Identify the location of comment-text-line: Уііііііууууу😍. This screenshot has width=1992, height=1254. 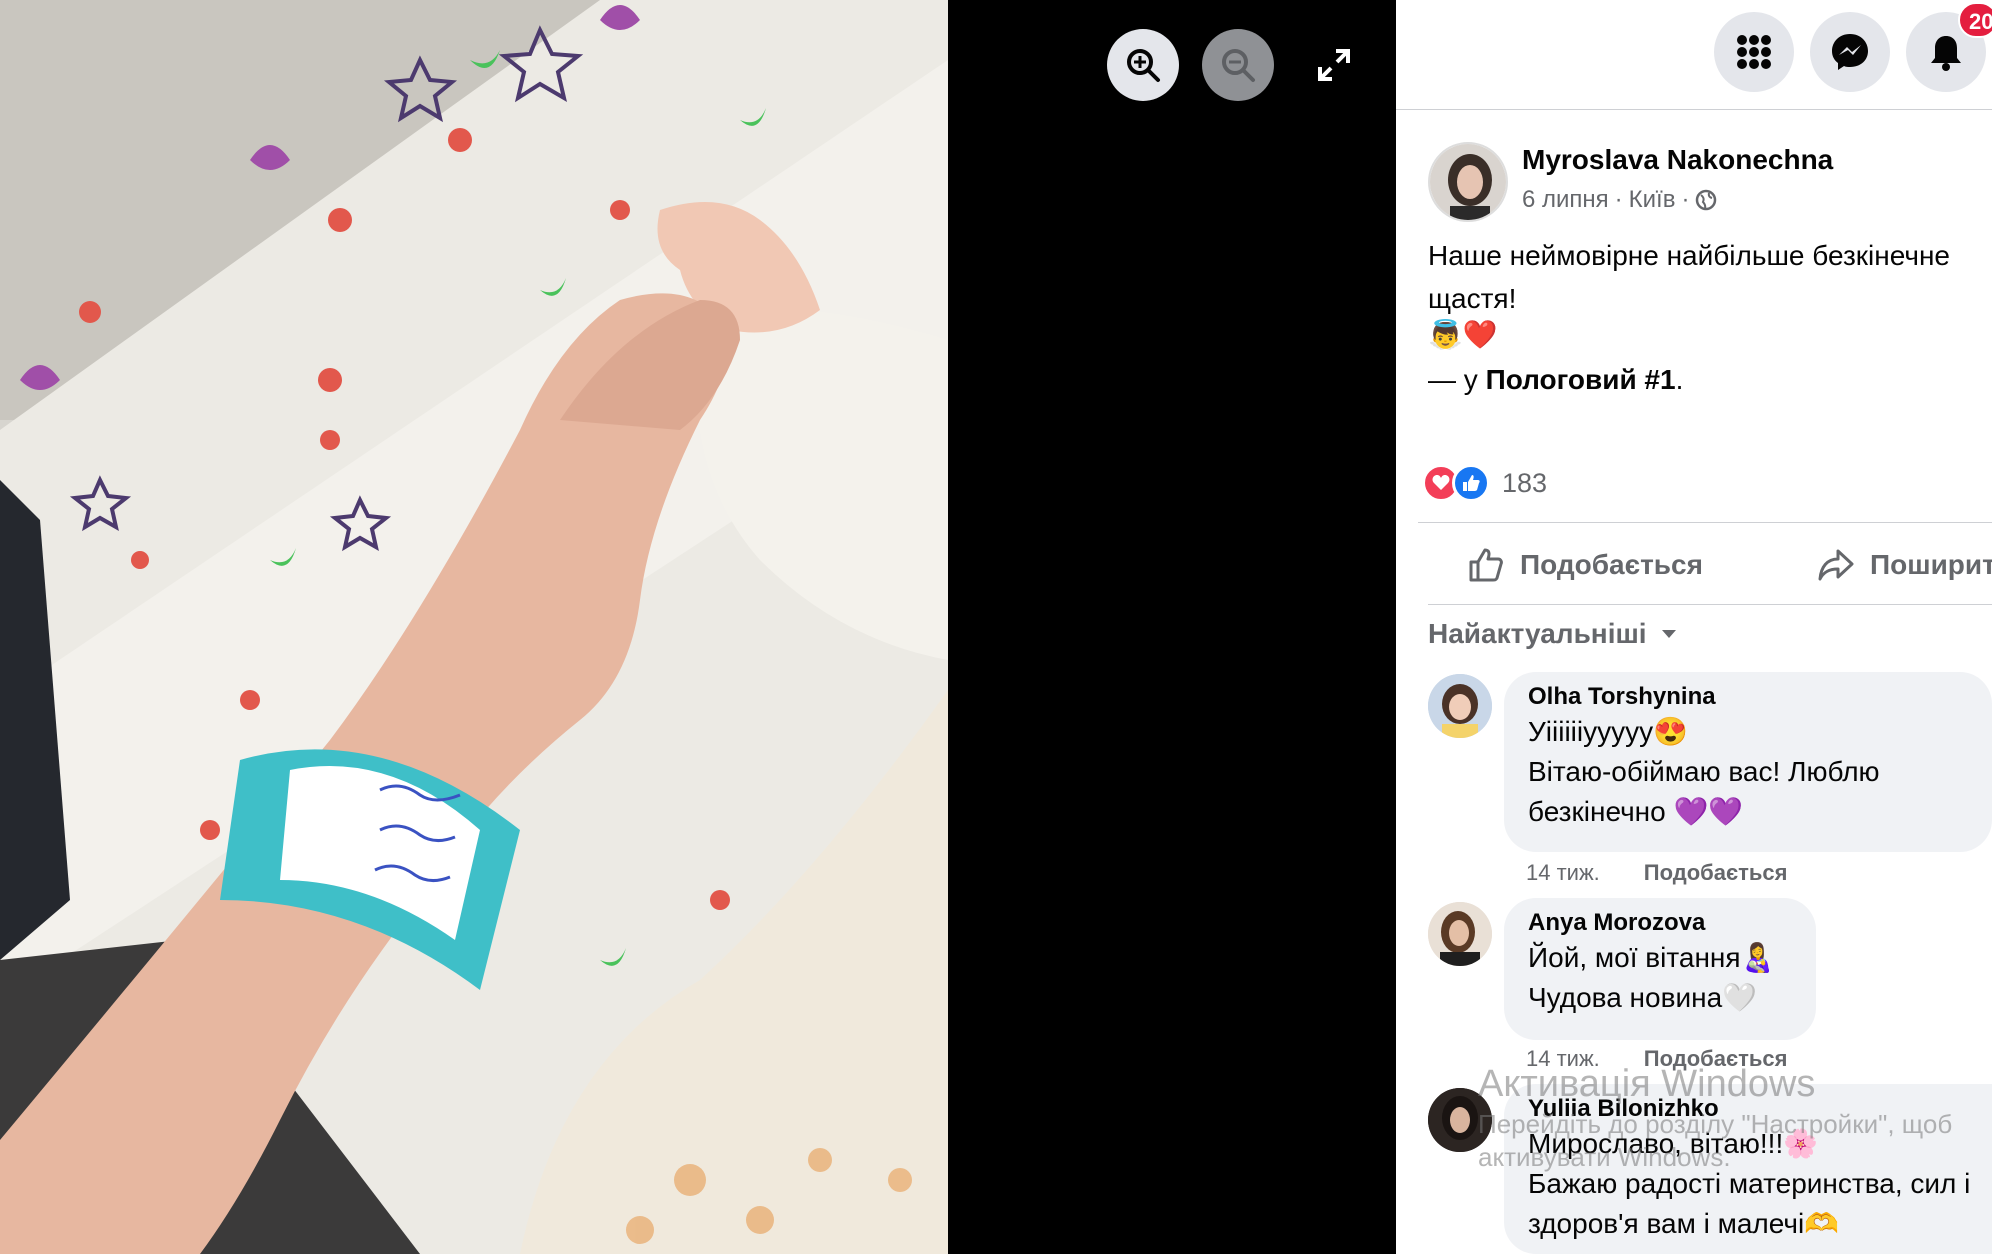
(1608, 731).